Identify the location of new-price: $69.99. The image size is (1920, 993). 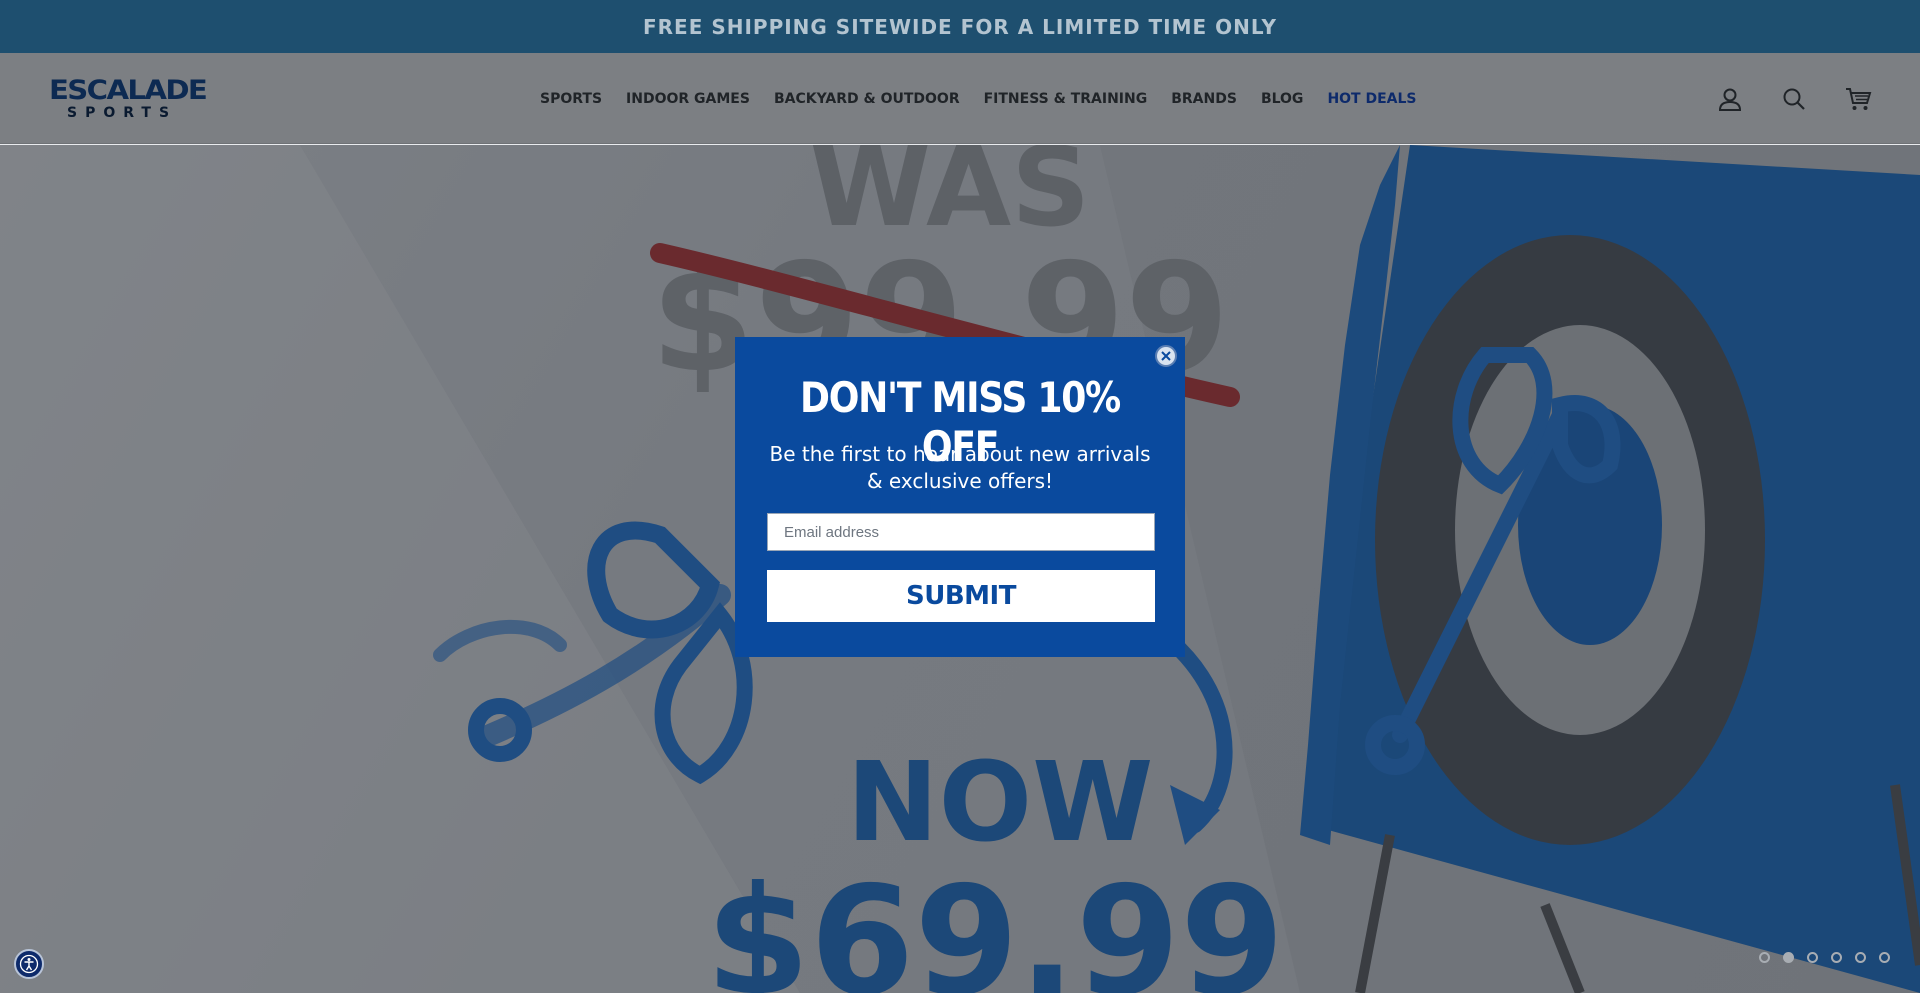
(995, 924).